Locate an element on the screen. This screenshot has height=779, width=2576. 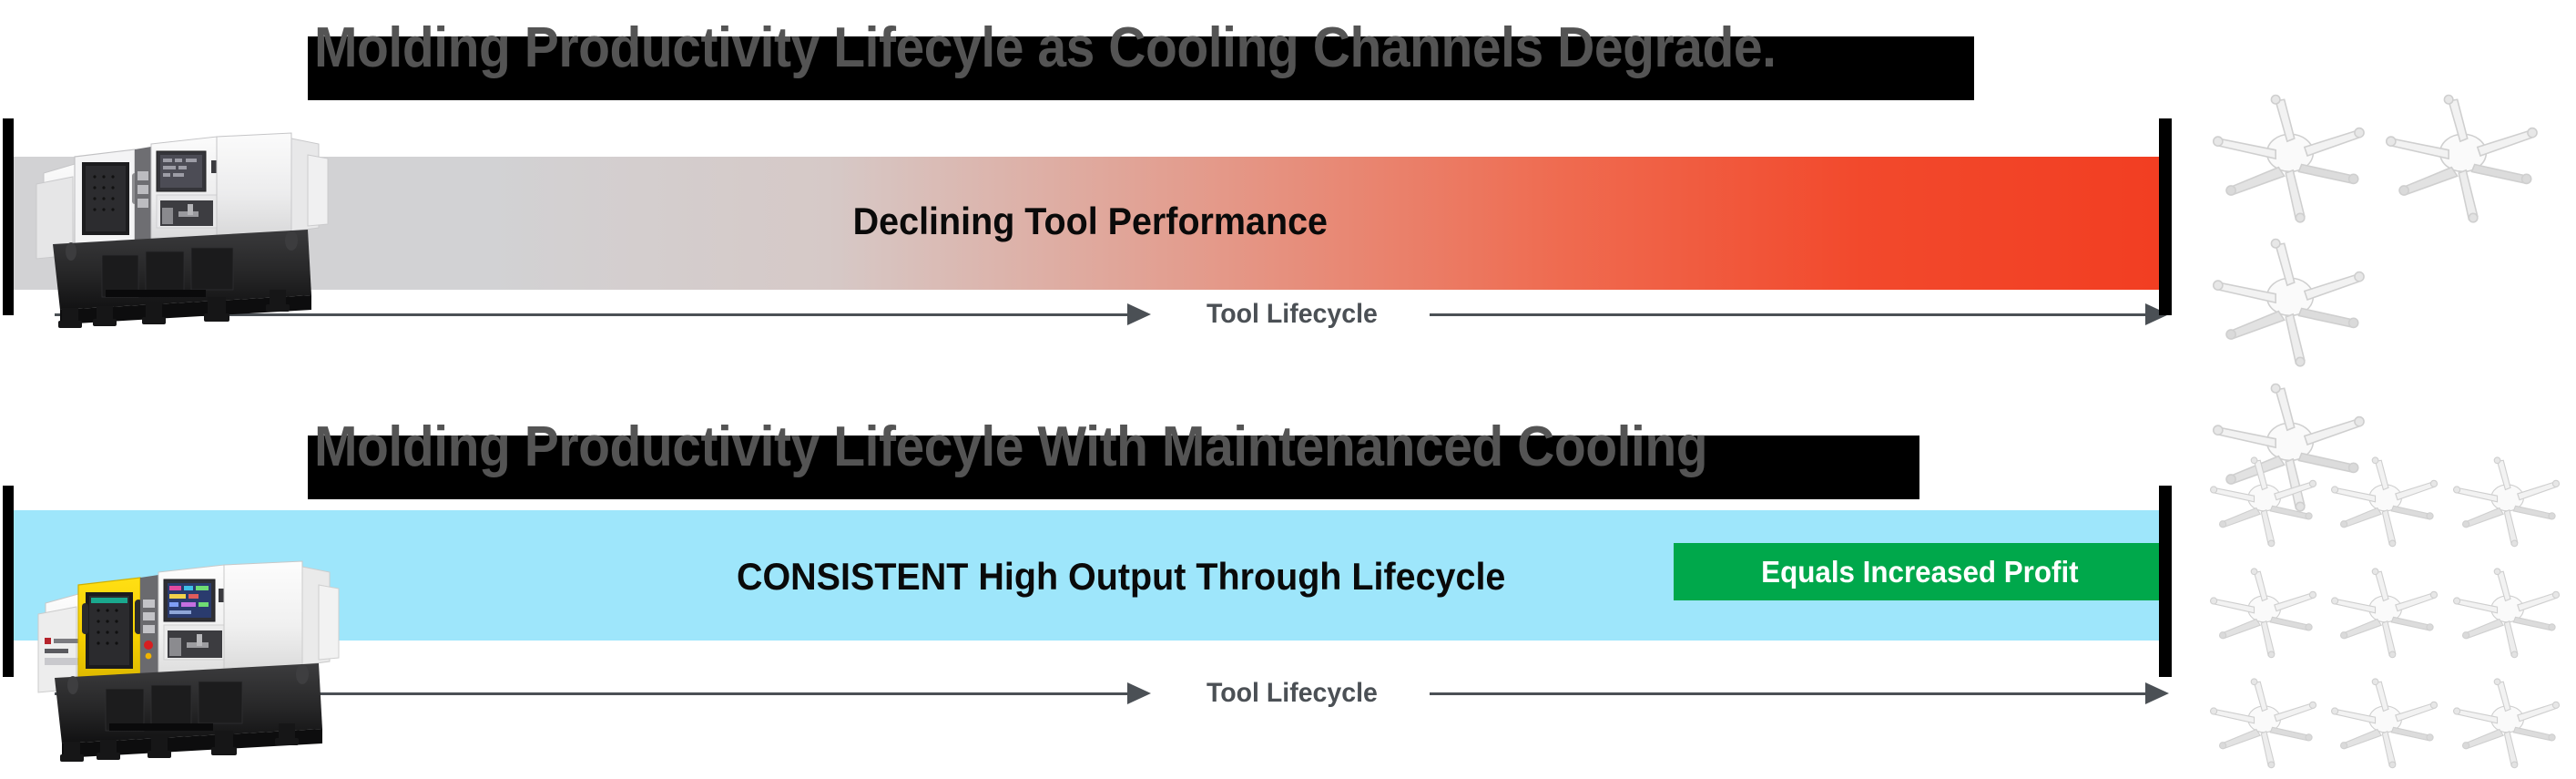
increased-profit-badge: Equals Increased Profit is located at coordinates (1919, 571).